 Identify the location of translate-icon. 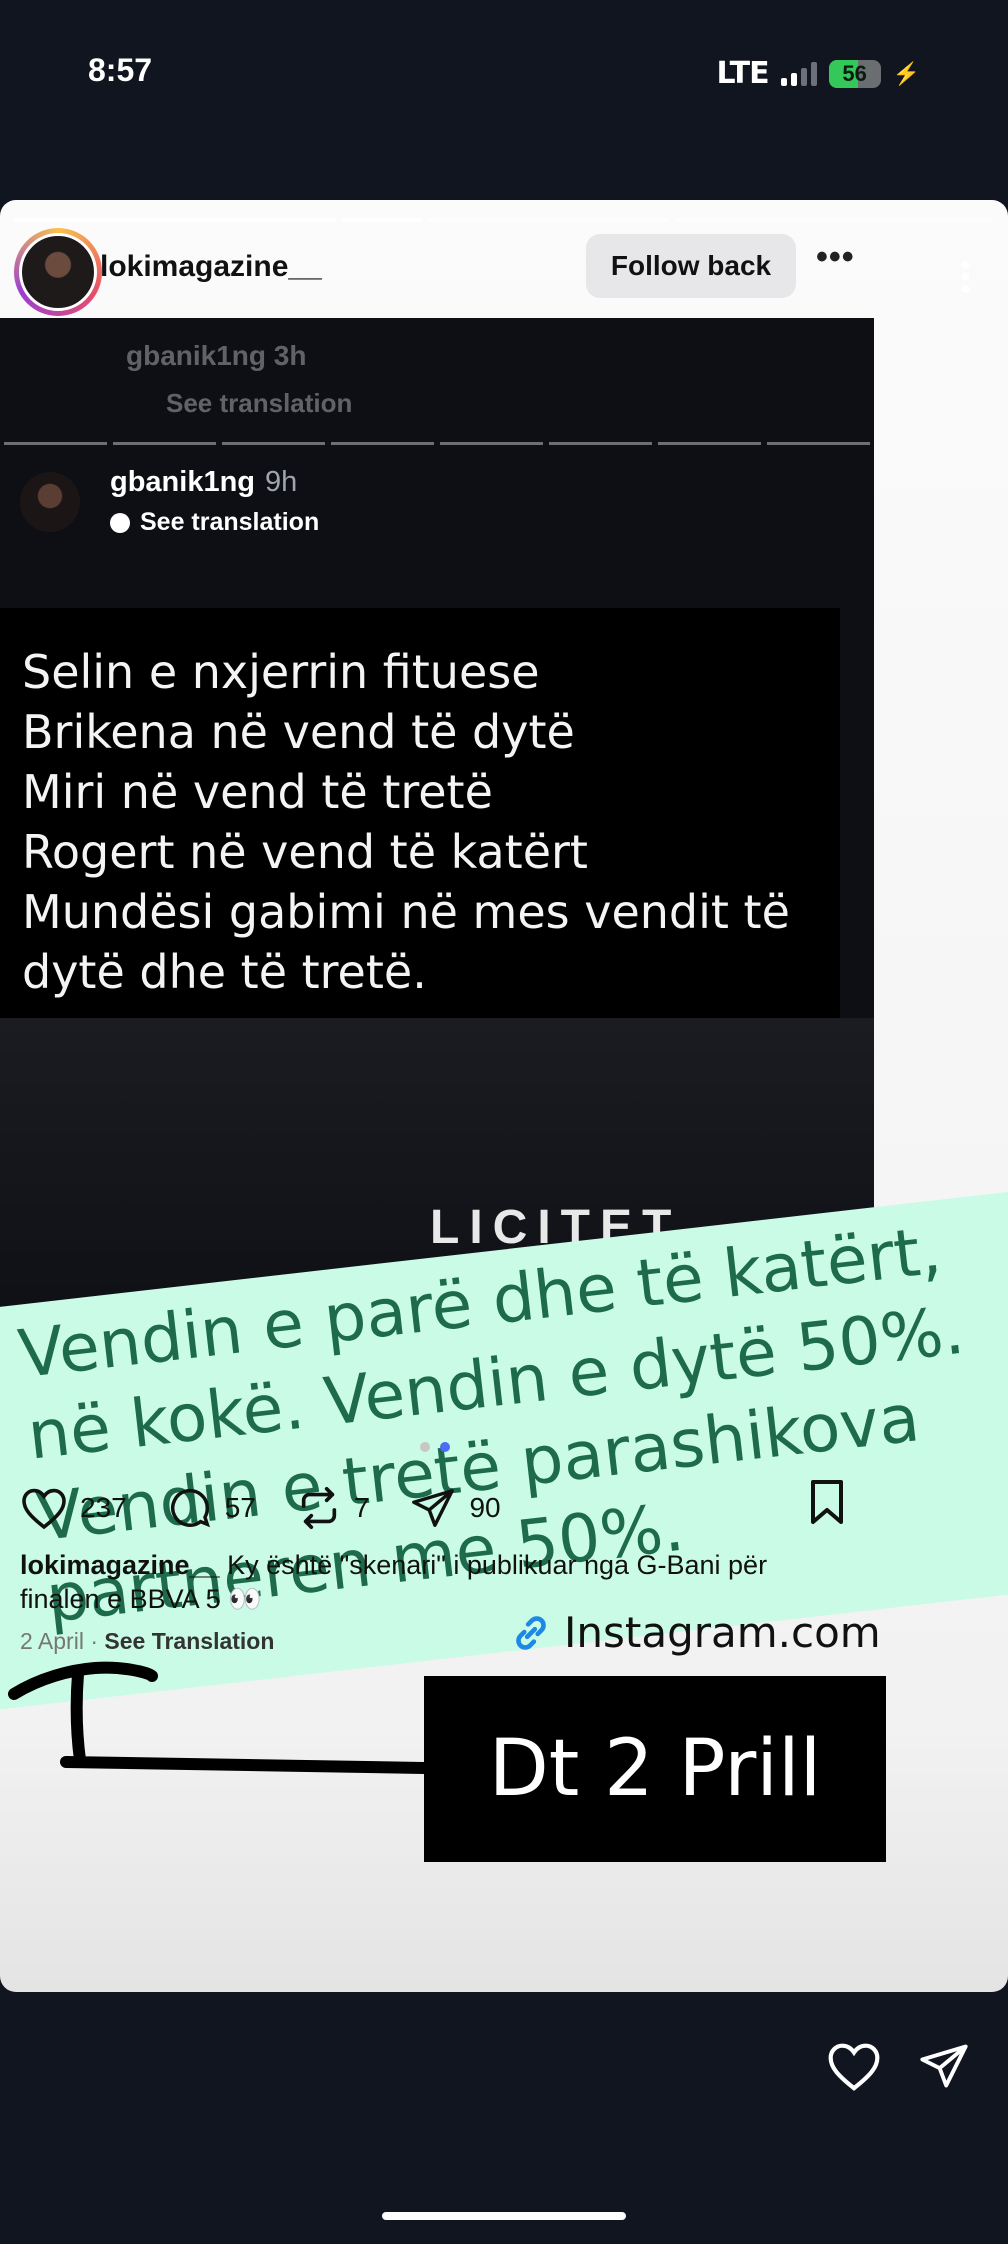
(120, 522).